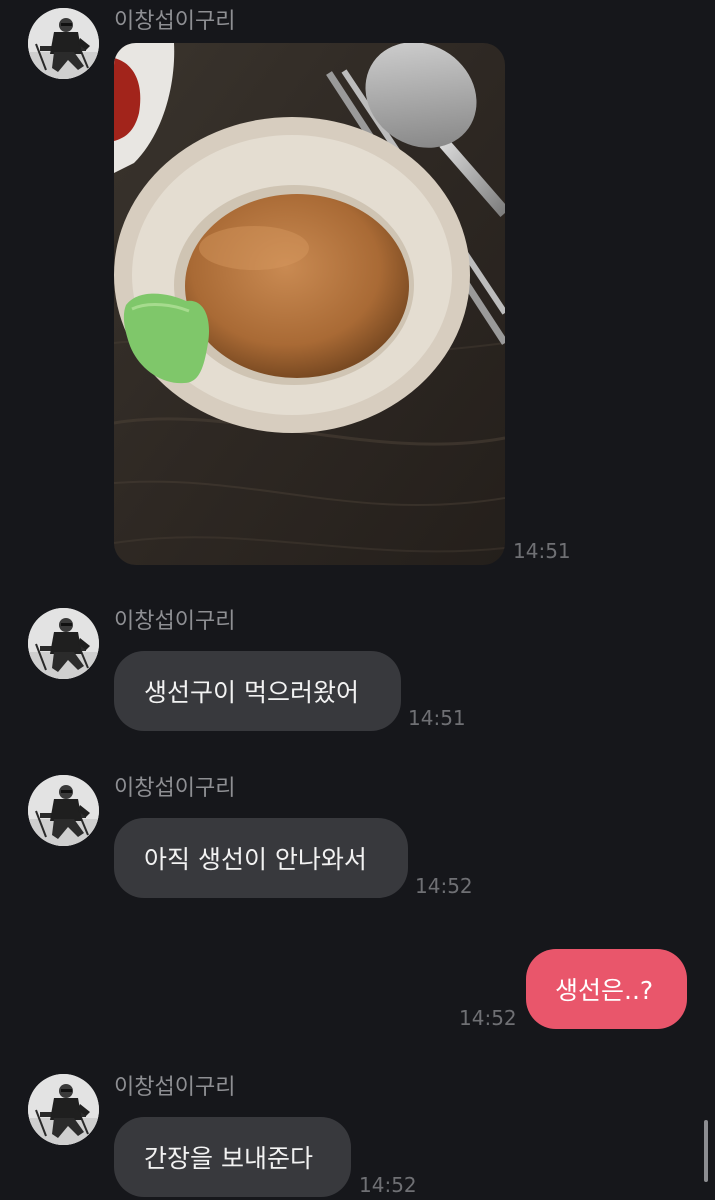 This screenshot has width=715, height=1200. I want to click on message-bubble: 아직 생선이 안나와서, so click(261, 858).